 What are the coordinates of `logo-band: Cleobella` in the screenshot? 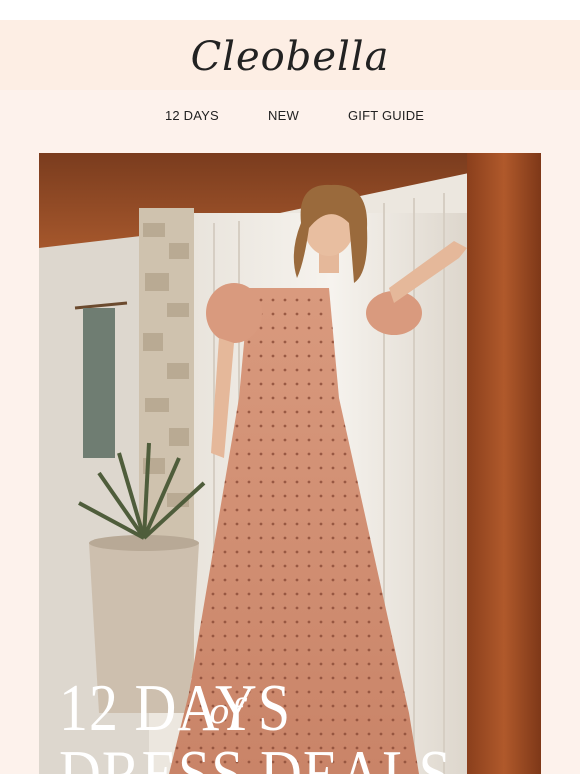 It's located at (290, 55).